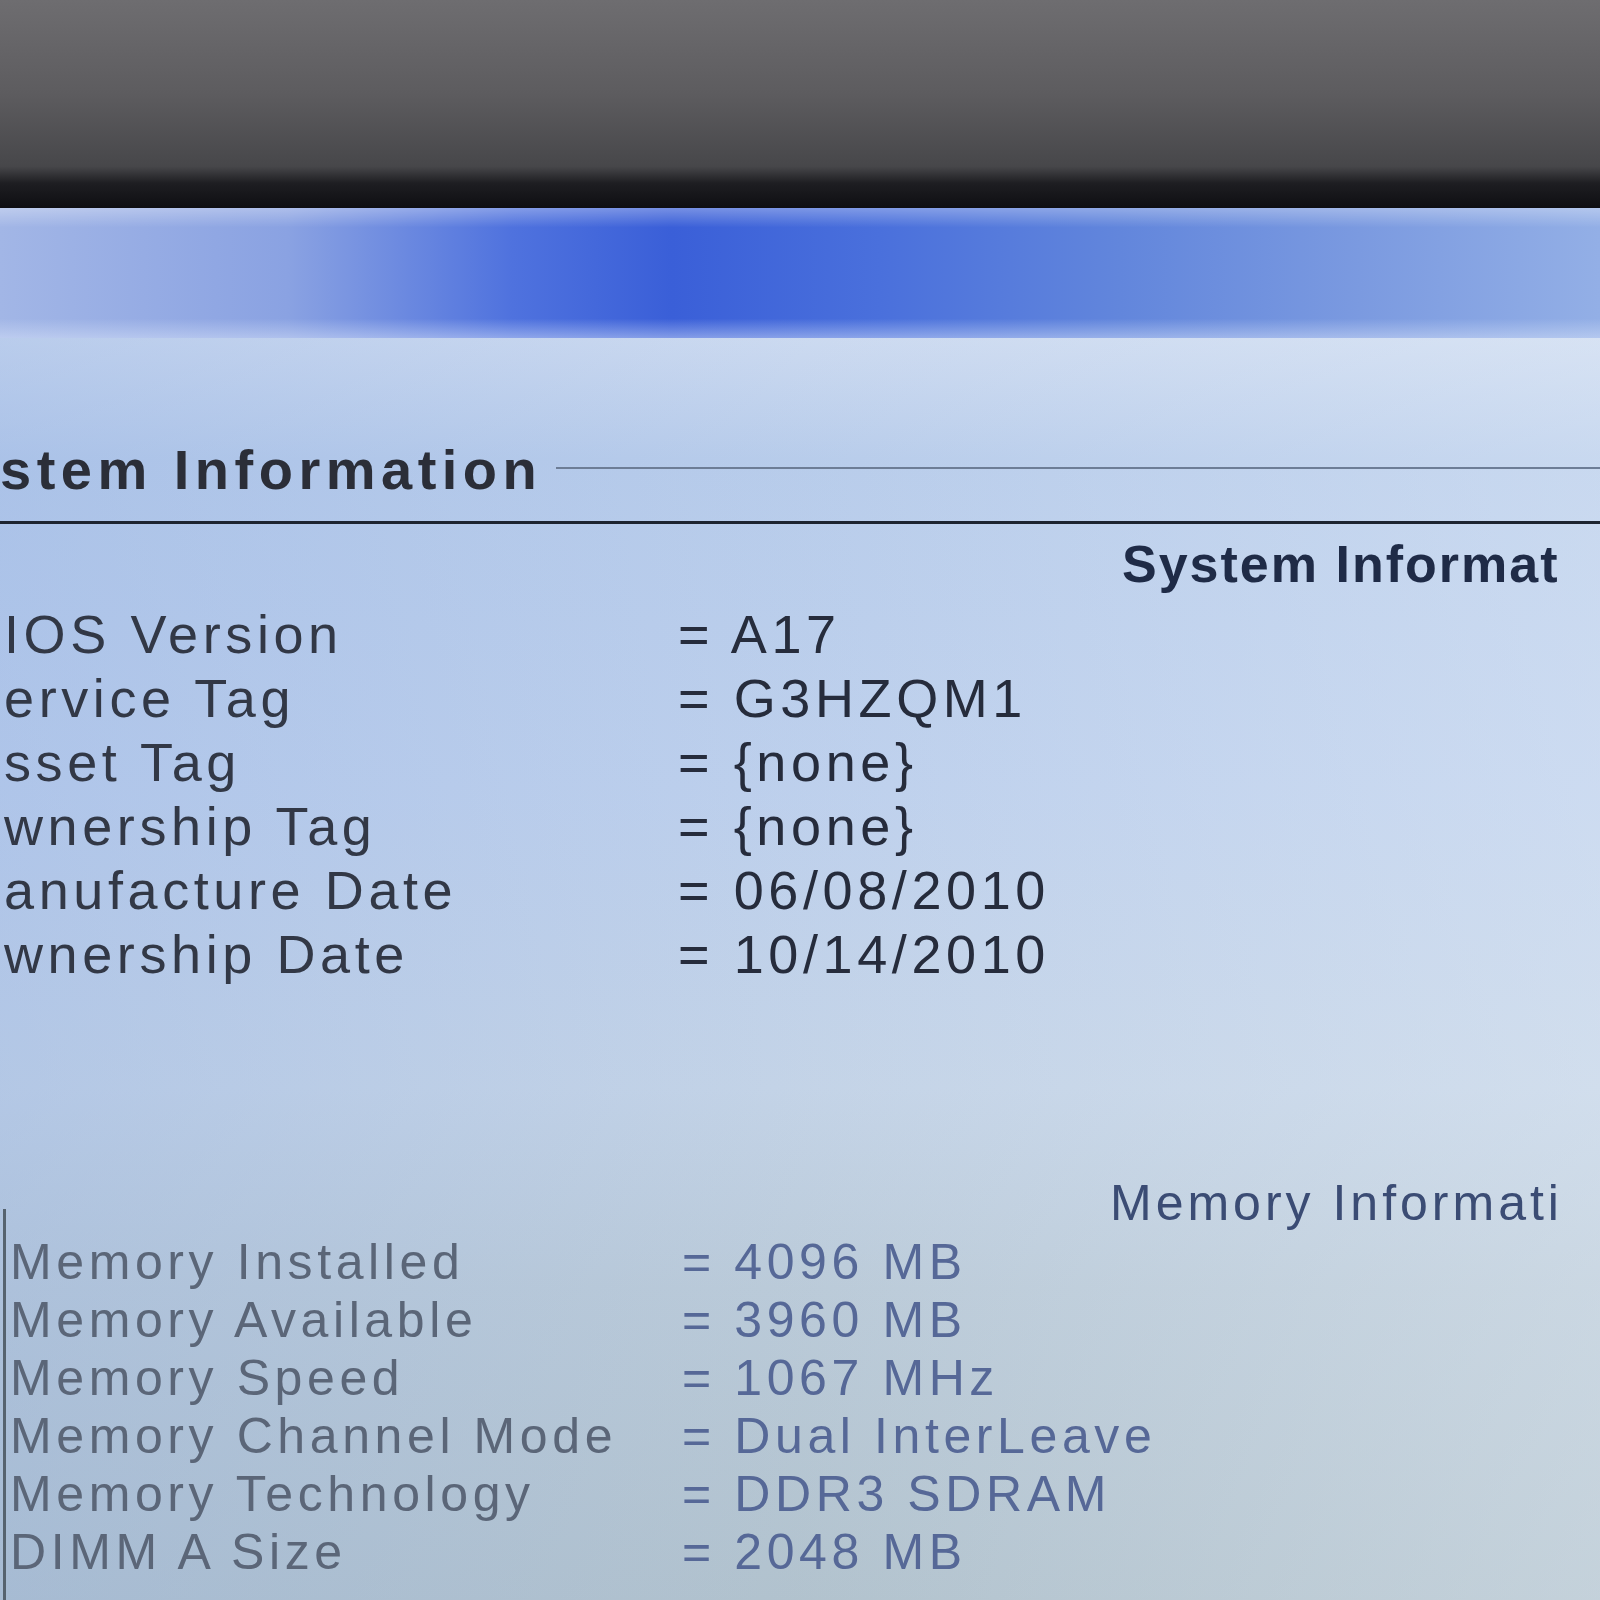 This screenshot has height=1600, width=1600. I want to click on field-label: Memory Available, so click(243, 1320).